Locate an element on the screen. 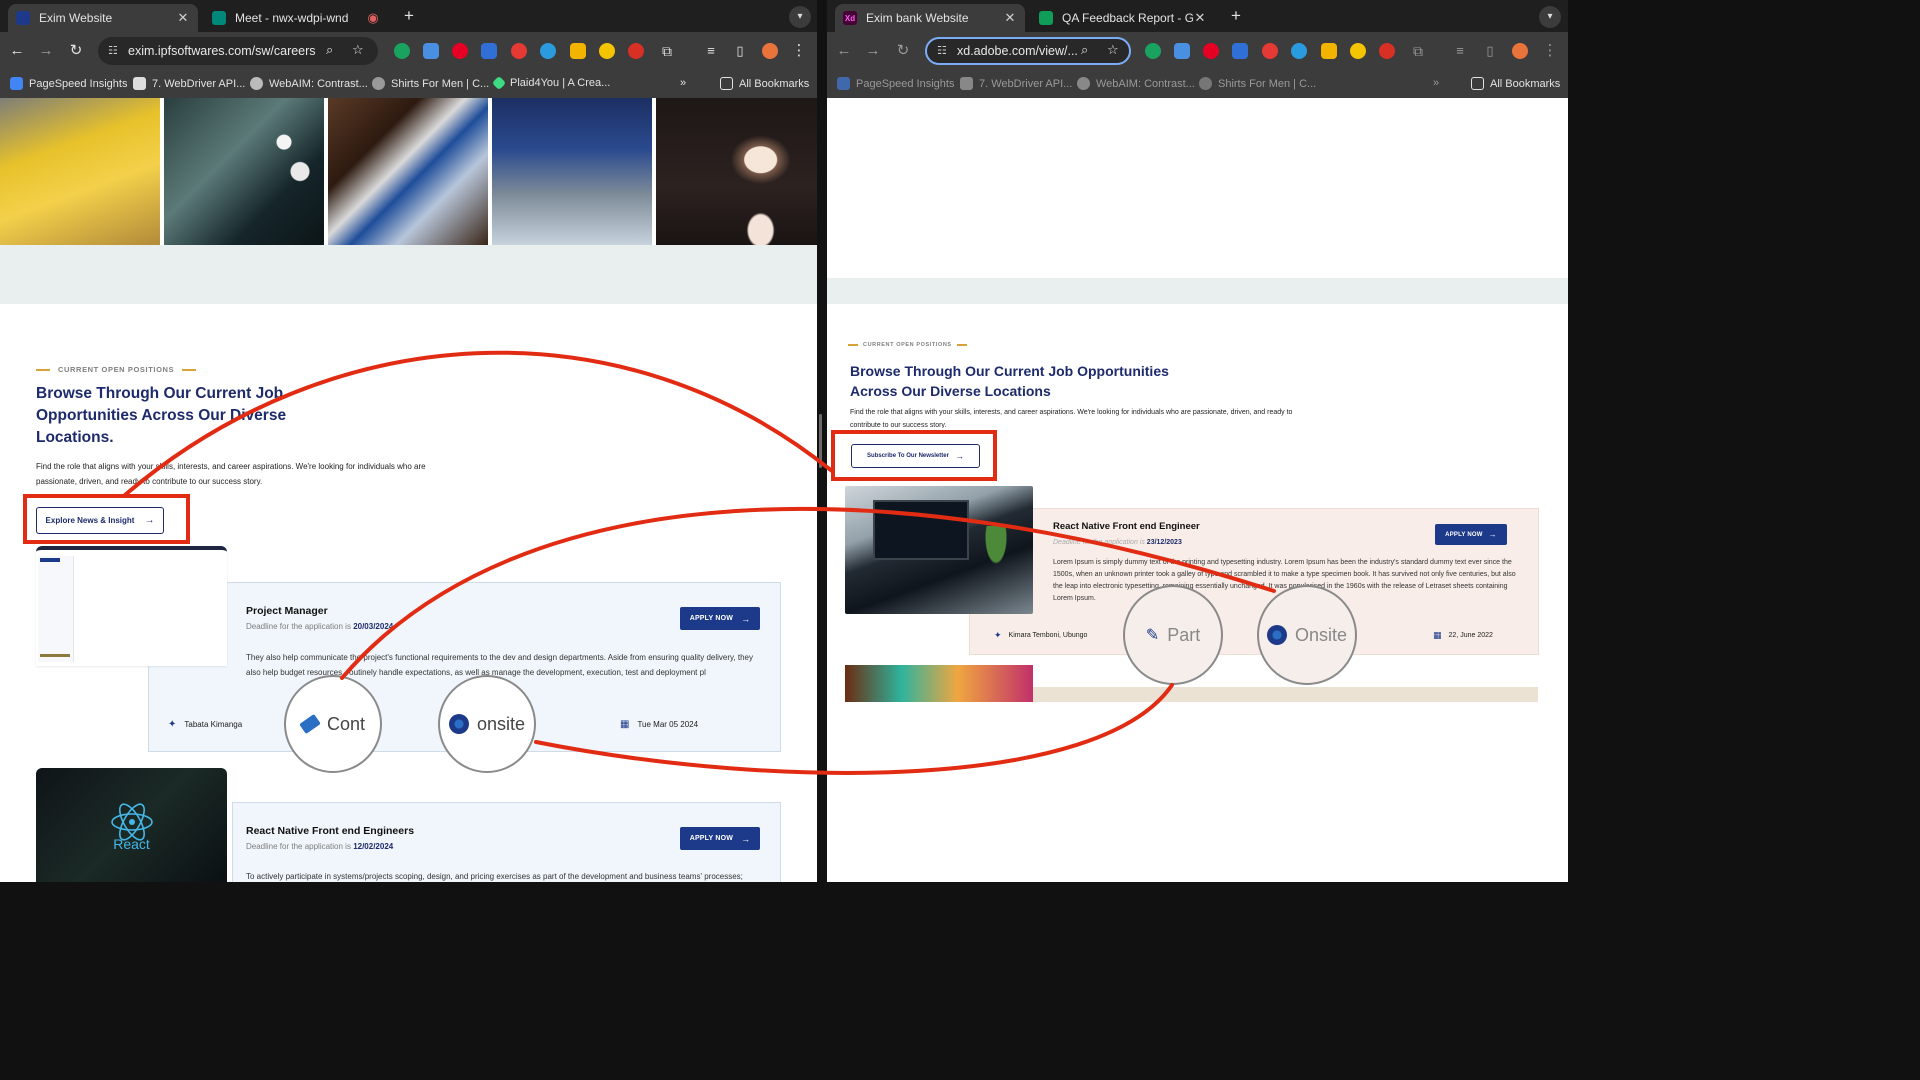  annotation-highlight-box is located at coordinates (106, 519).